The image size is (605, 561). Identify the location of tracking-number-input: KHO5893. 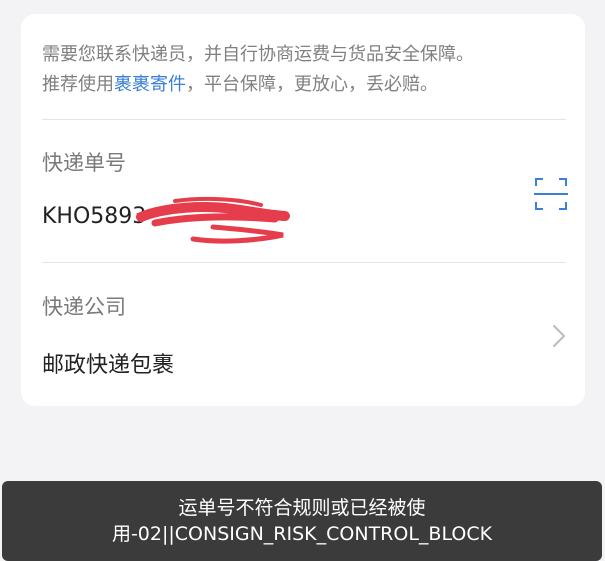
(94, 216).